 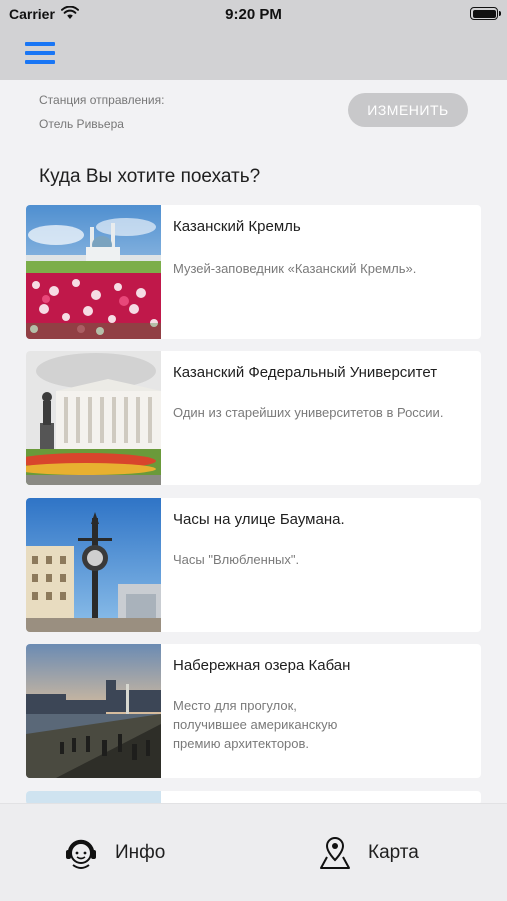 What do you see at coordinates (140, 852) in the screenshot?
I see `tab-info-label: Инфо` at bounding box center [140, 852].